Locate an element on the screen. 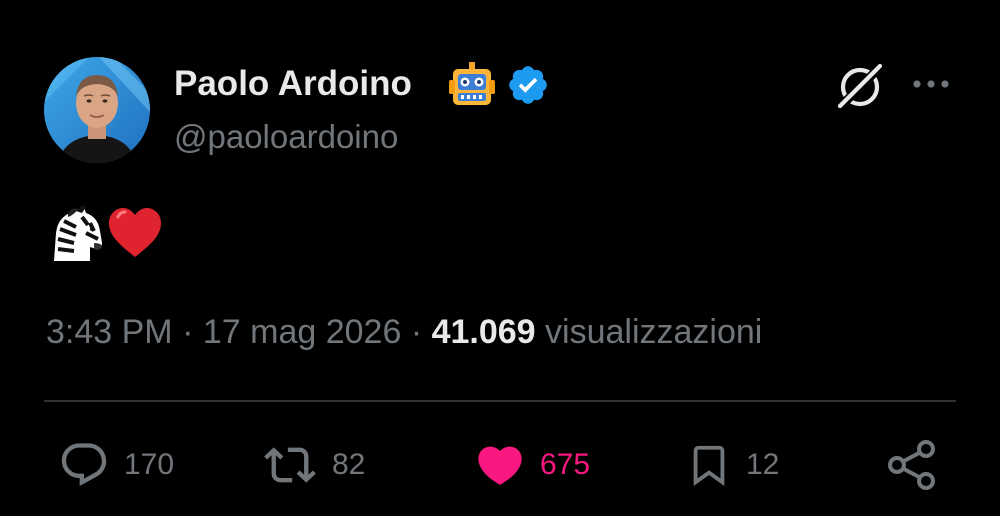  avatar is located at coordinates (97, 110).